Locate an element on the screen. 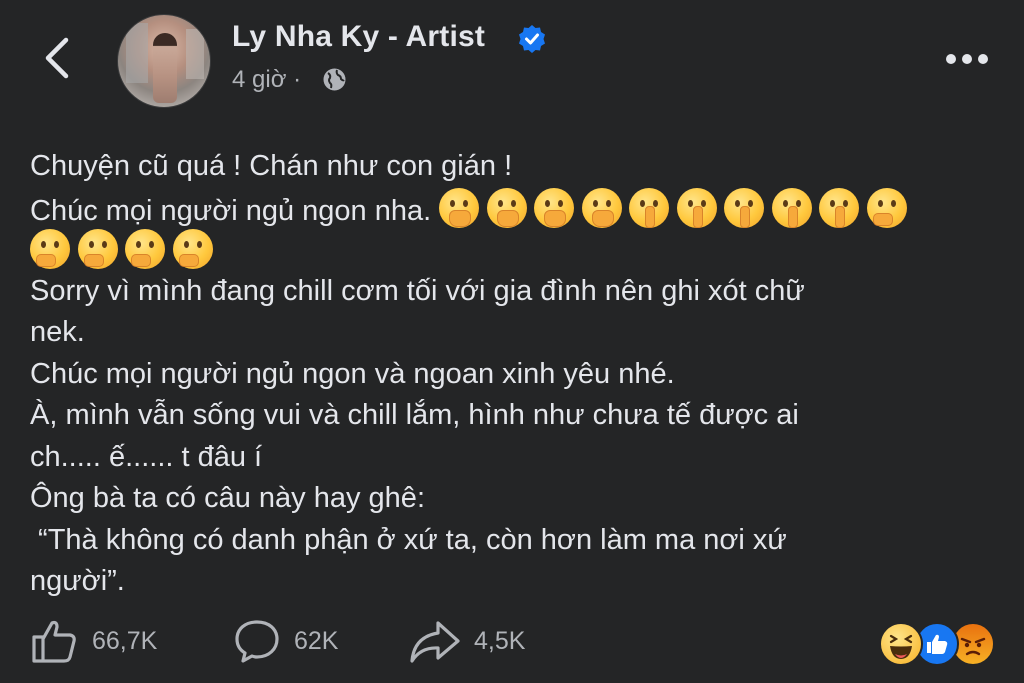 The height and width of the screenshot is (683, 1024). thumbs-up-icon is located at coordinates (54, 641).